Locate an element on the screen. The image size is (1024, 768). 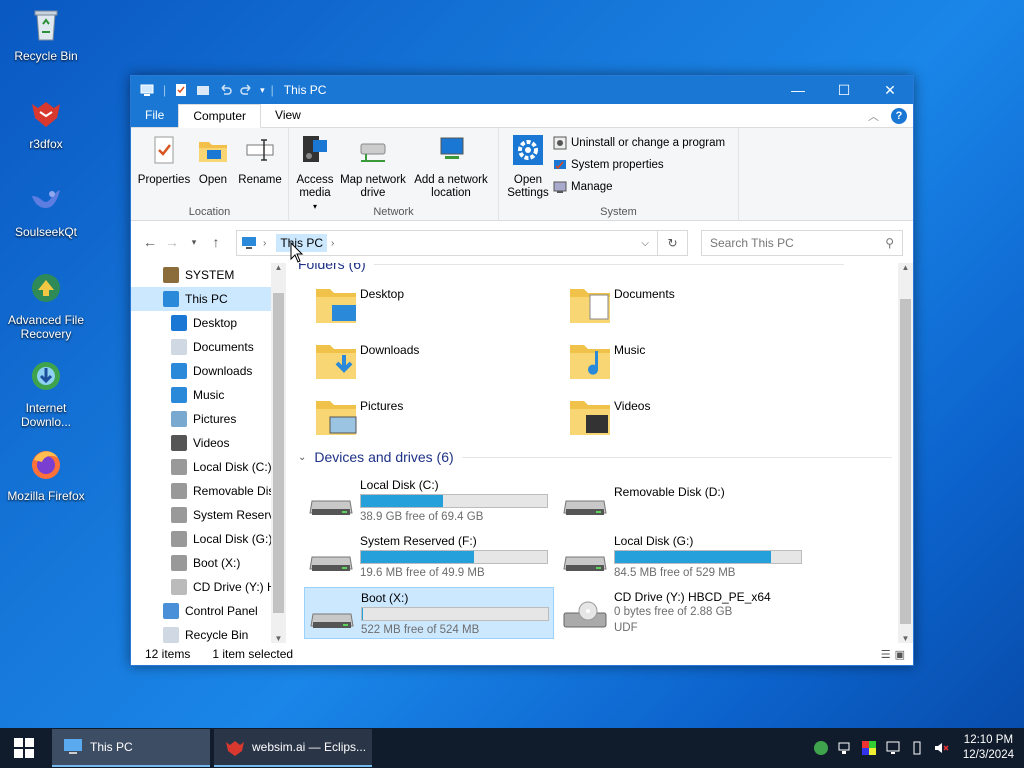
nav-item: Downloads is located at coordinates (201, 371).